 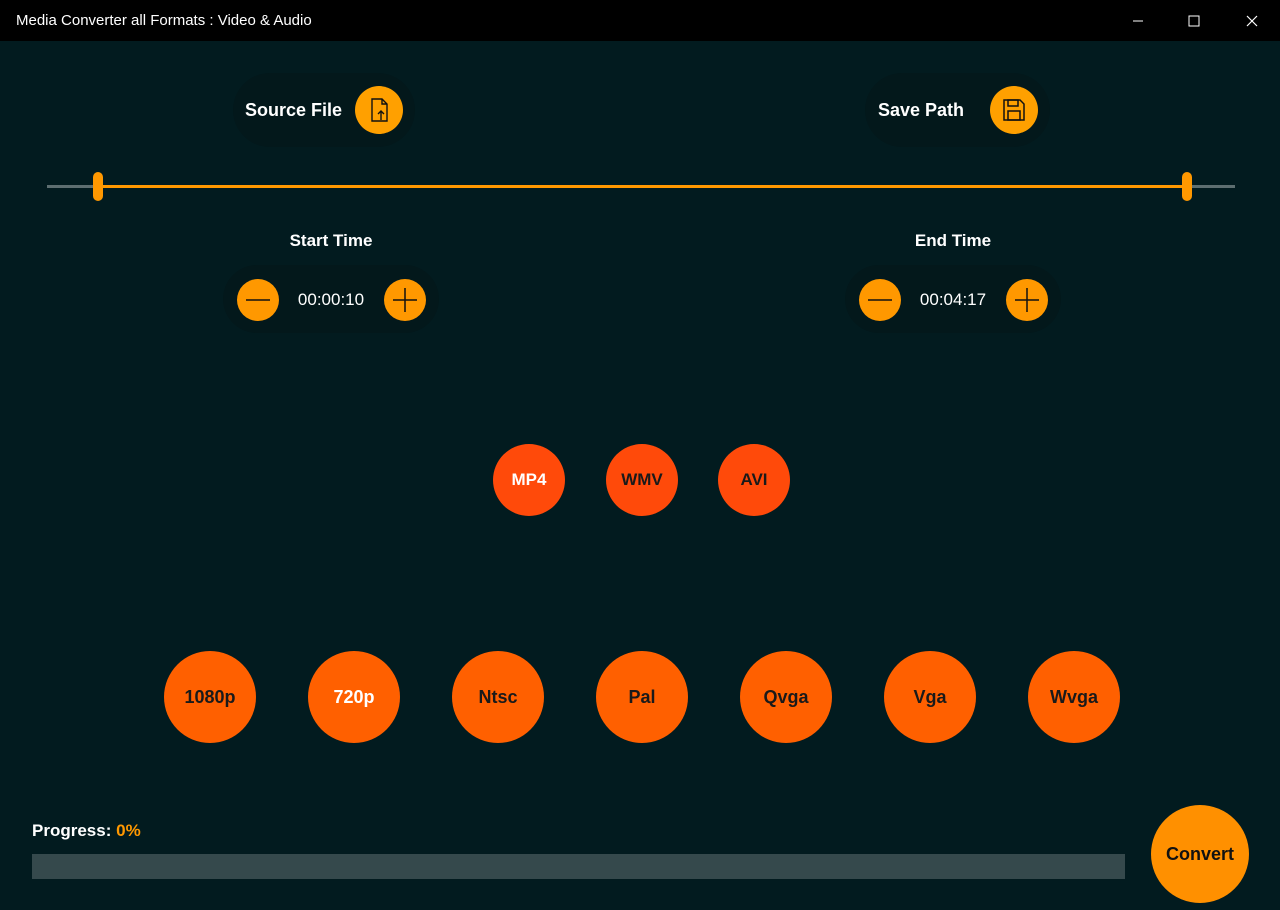 I want to click on maximize-button, so click(x=1194, y=20).